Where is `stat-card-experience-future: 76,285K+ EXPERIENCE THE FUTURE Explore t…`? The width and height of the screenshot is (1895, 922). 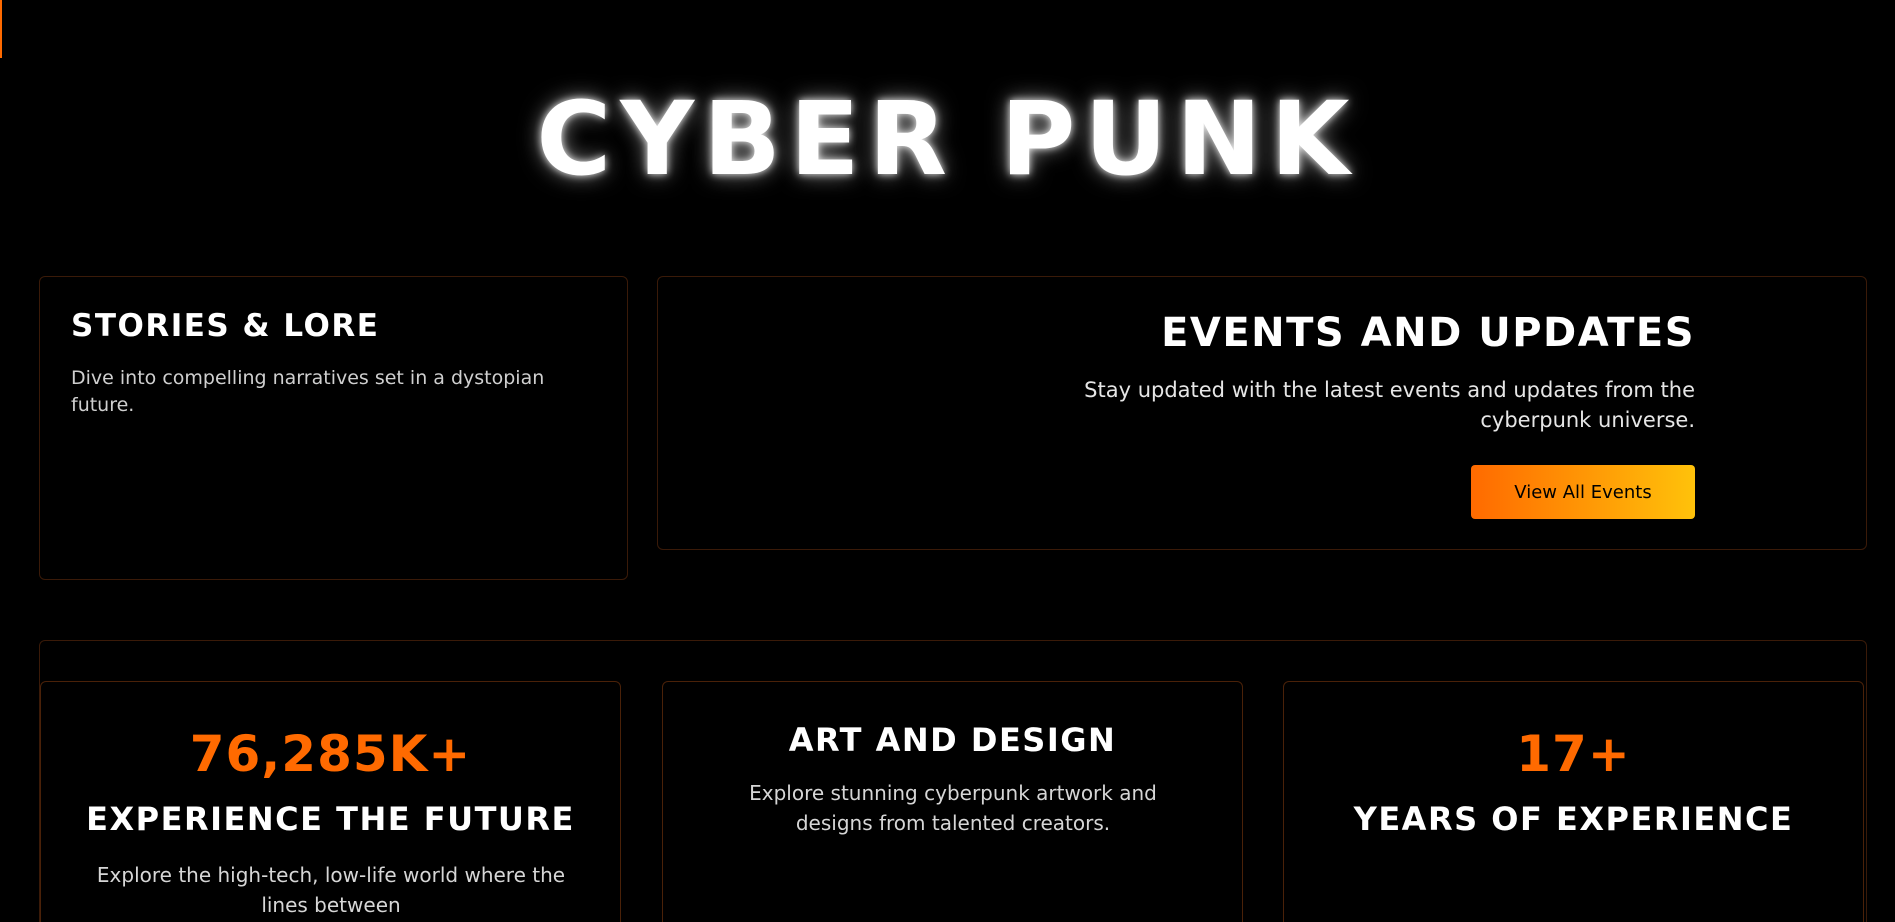
stat-card-experience-future: 76,285K+ EXPERIENCE THE FUTURE Explore t… is located at coordinates (330, 801).